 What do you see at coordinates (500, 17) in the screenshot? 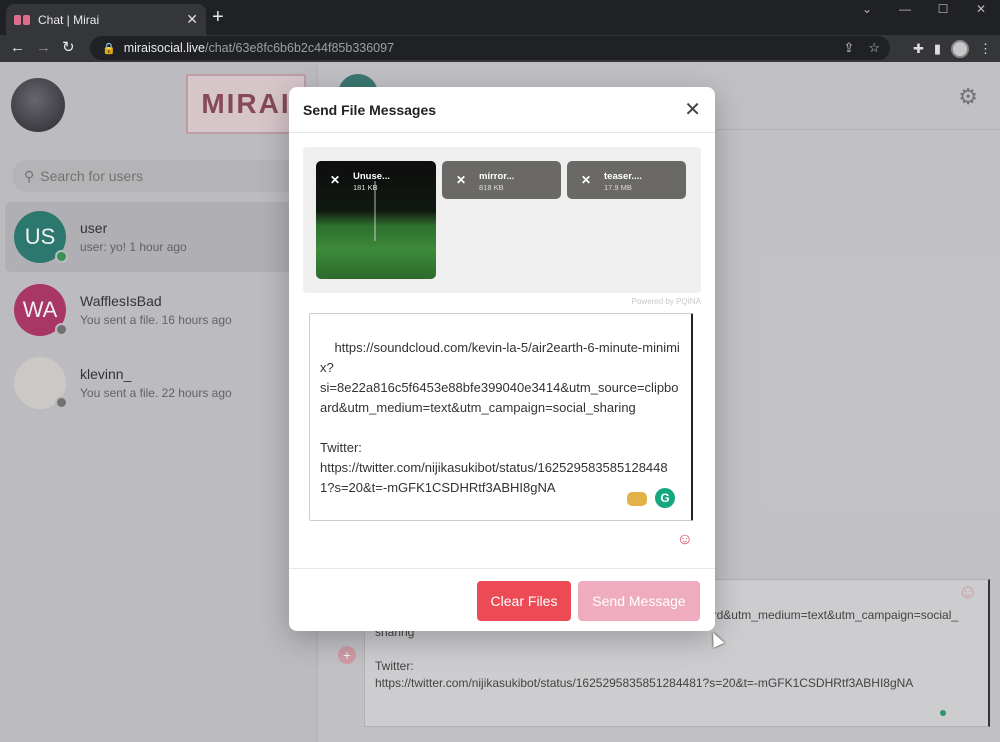
I see `browser-tab-bar: Chat | Mirai ✕ + ⌄ — ☐ ✕` at bounding box center [500, 17].